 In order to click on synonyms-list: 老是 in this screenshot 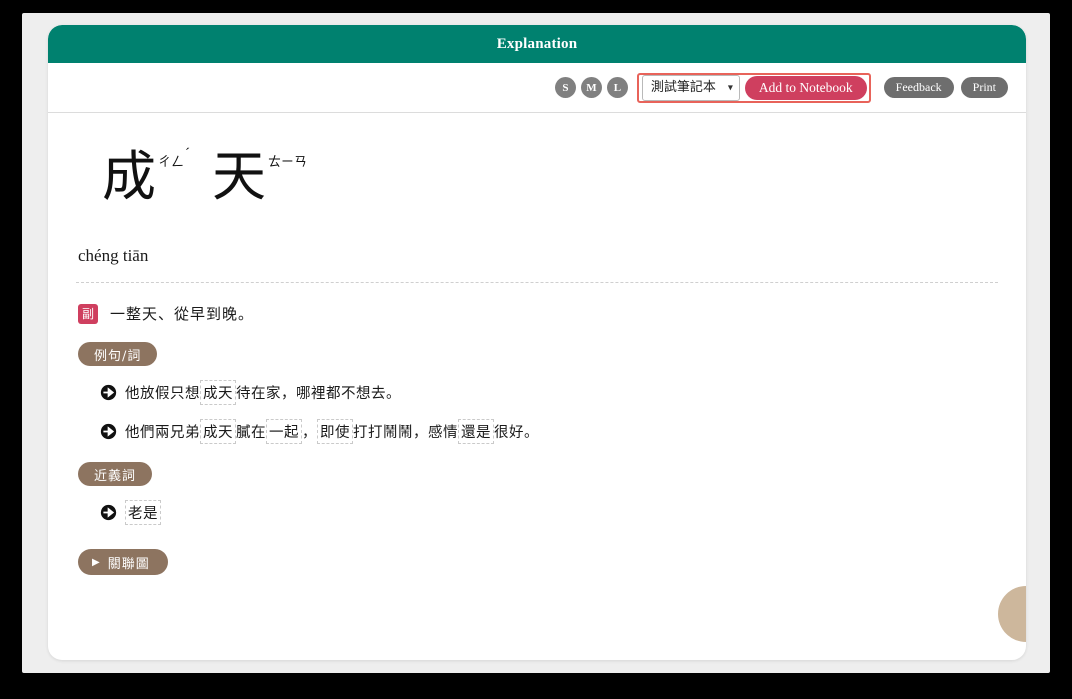, I will do `click(537, 512)`.